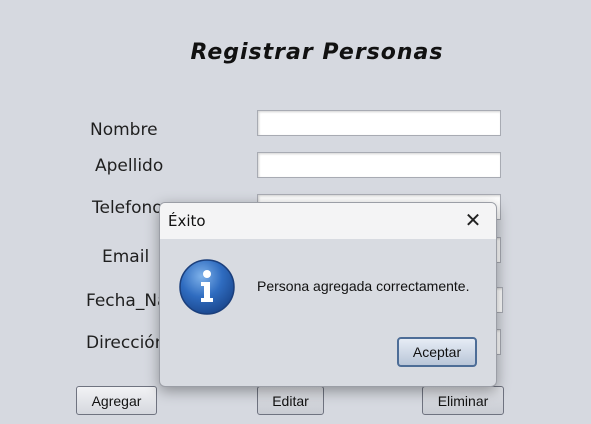 Image resolution: width=591 pixels, height=424 pixels. I want to click on dialog-title: Éxito, so click(187, 221).